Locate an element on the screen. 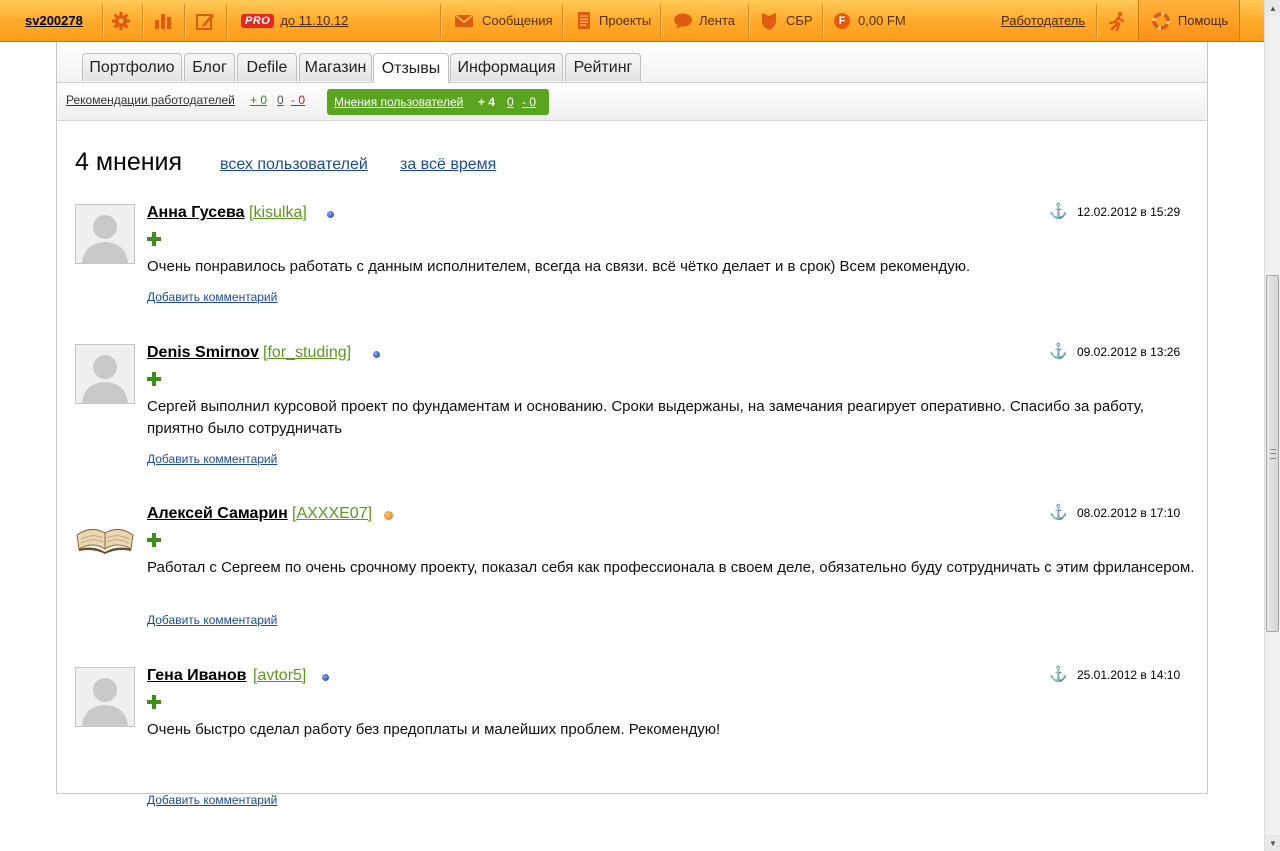  speech-bubble-icon is located at coordinates (683, 21).